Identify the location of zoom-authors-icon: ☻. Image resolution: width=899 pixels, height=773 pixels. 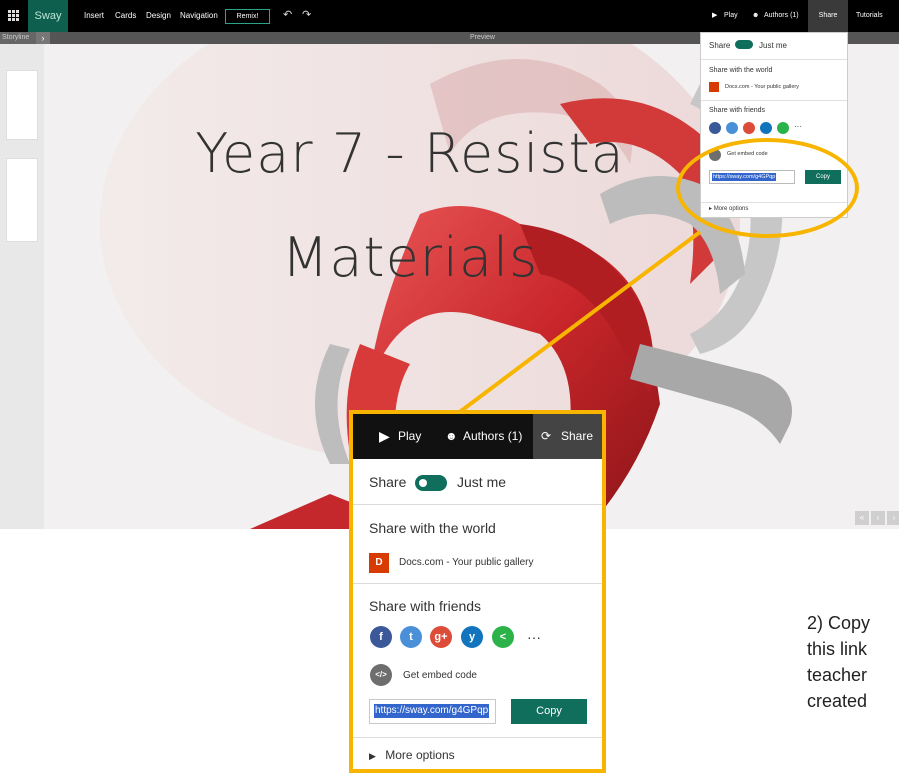
(451, 436).